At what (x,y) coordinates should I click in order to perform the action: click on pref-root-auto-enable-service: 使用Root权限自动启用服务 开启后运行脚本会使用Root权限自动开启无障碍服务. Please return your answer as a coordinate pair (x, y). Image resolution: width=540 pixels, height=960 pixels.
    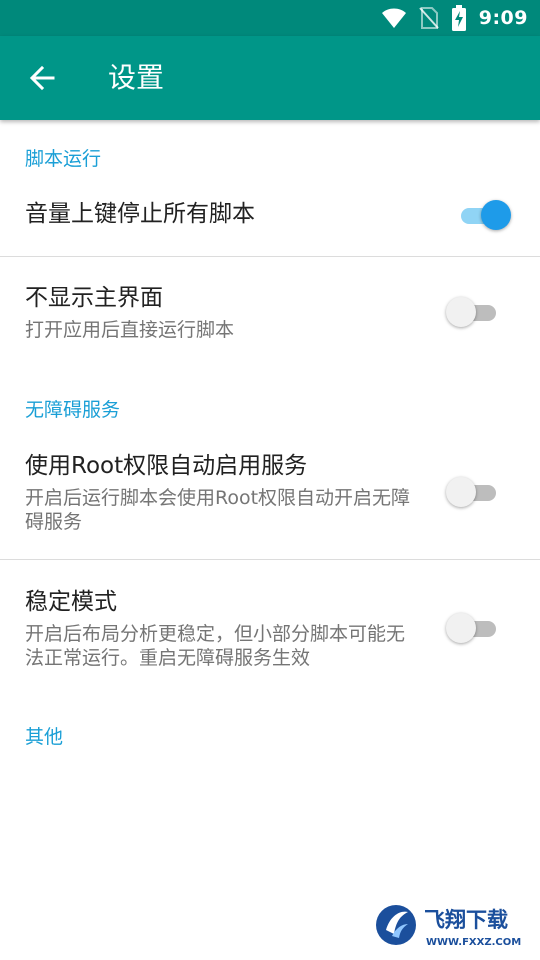
    Looking at the image, I should click on (270, 494).